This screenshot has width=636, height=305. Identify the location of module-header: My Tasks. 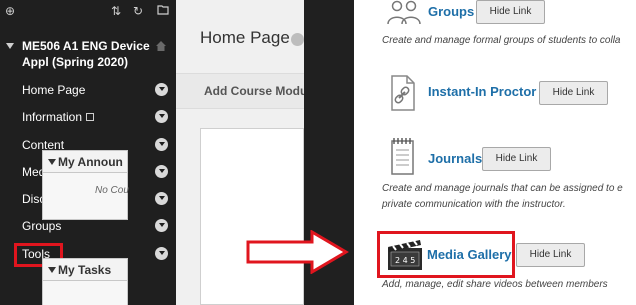
(85, 270).